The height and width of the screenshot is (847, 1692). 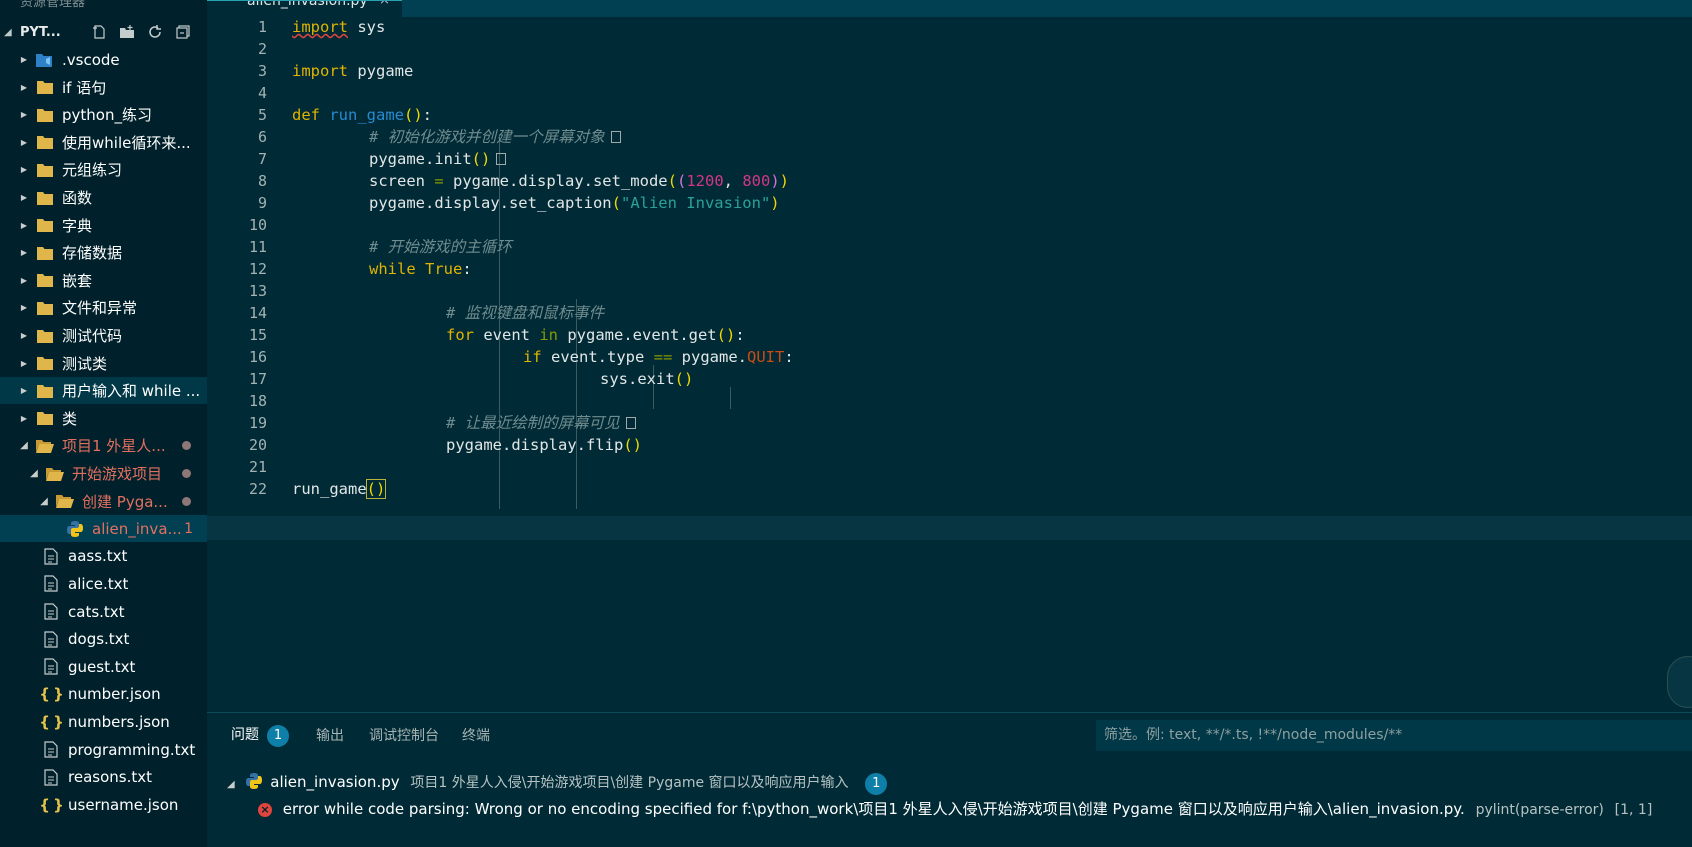 What do you see at coordinates (495, 137) in the screenshot?
I see `code-line-6: # 初始化游戏并创建一个屏幕对象` at bounding box center [495, 137].